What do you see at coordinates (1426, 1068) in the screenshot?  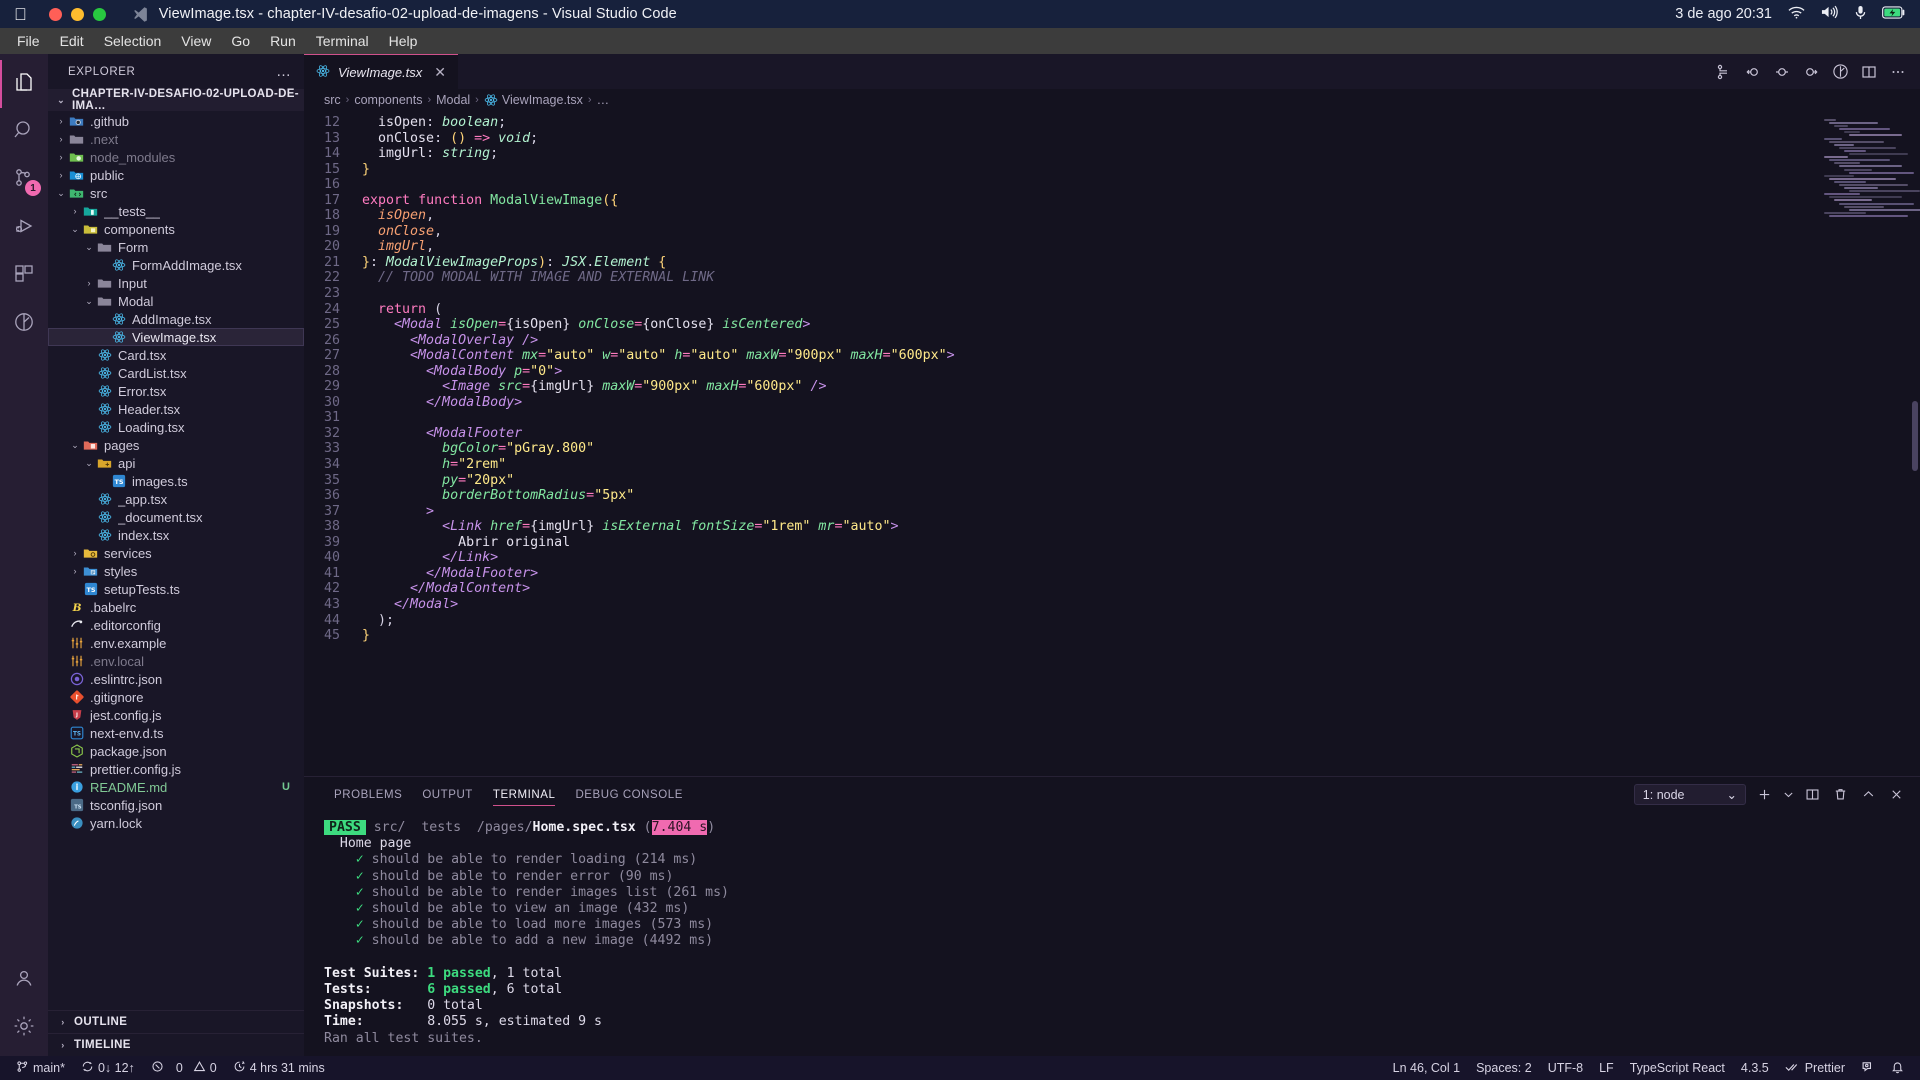 I see `status-bar-cursor-position: Ln 46, Col 1` at bounding box center [1426, 1068].